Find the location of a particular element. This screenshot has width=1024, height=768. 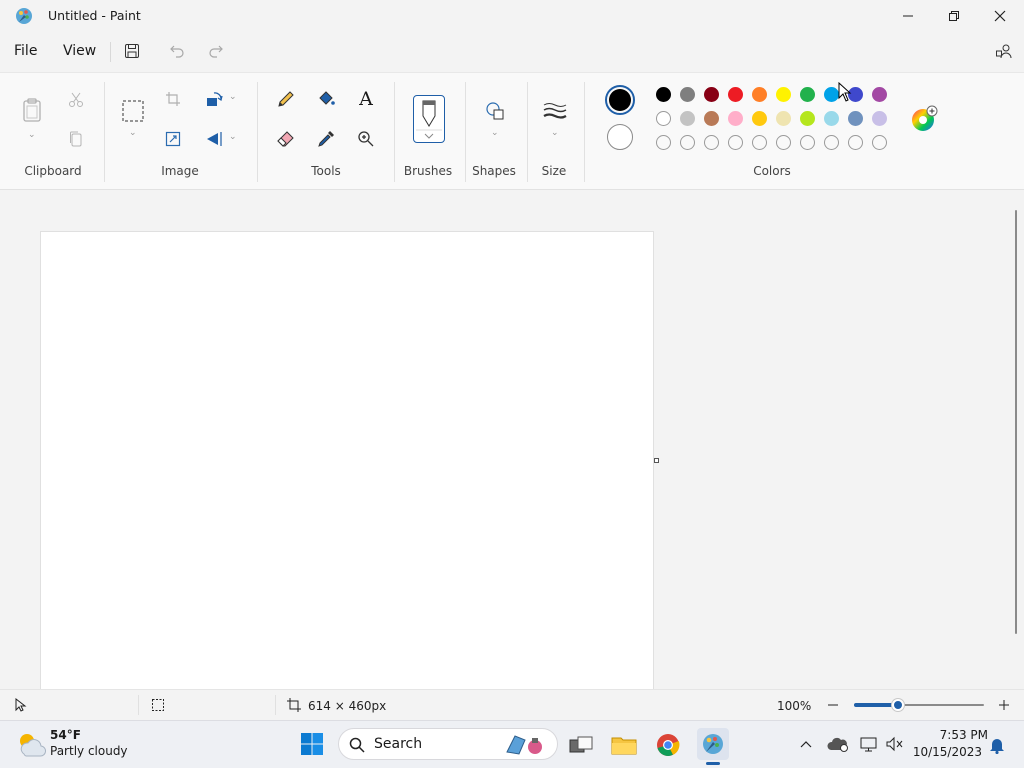

start-button is located at coordinates (312, 744).